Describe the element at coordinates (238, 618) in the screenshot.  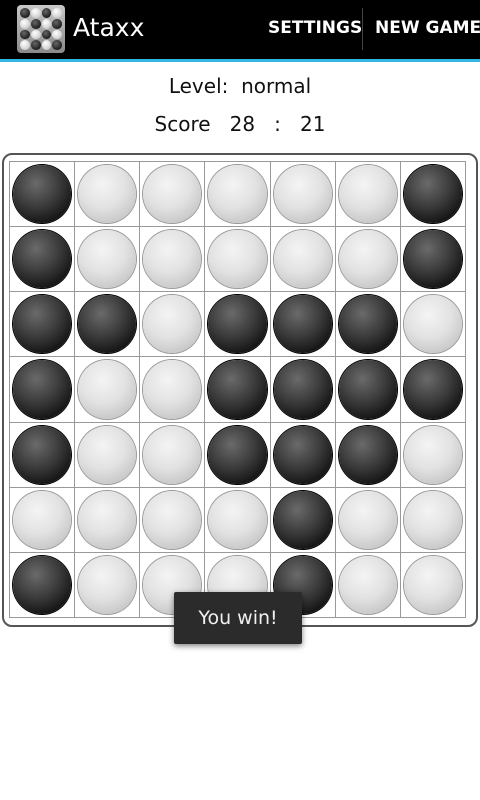
I see `toast-message: You win!` at that location.